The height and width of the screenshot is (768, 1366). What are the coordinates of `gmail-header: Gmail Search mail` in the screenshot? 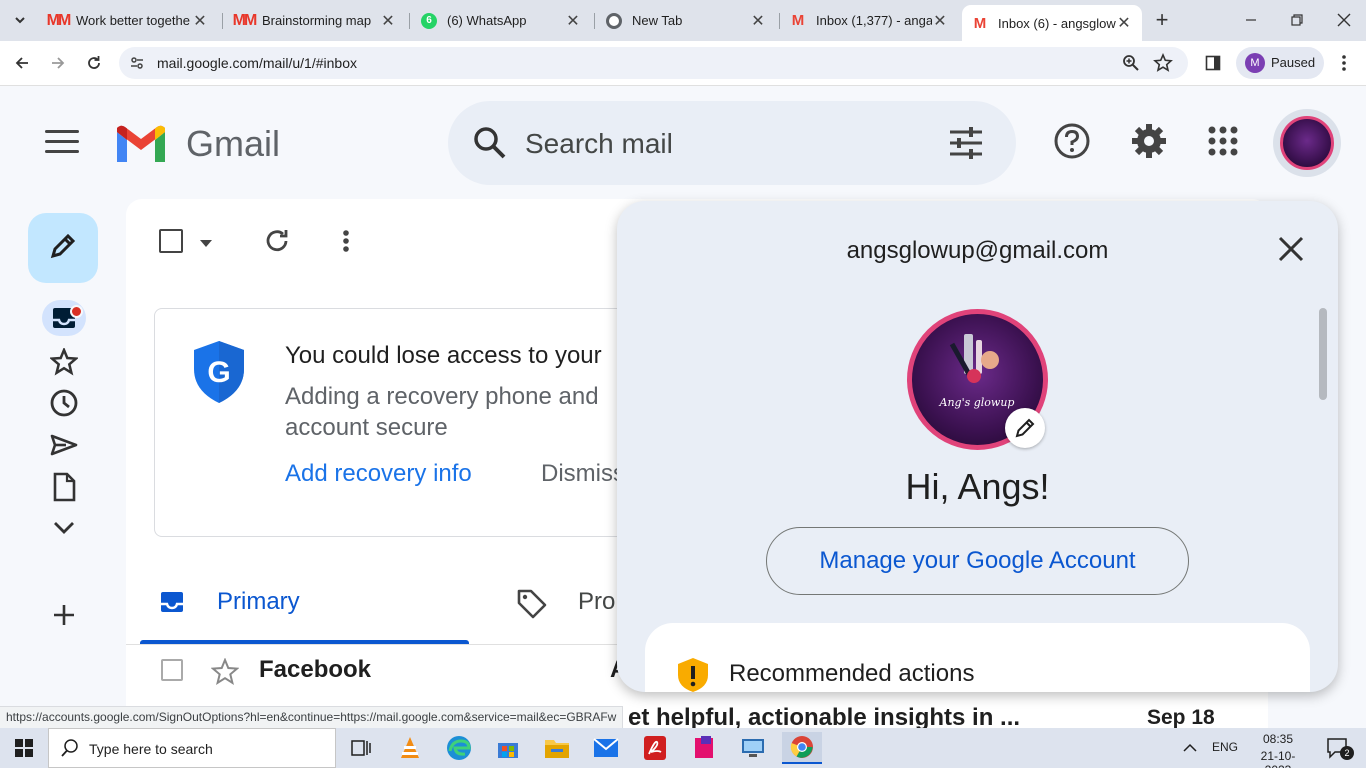 It's located at (683, 143).